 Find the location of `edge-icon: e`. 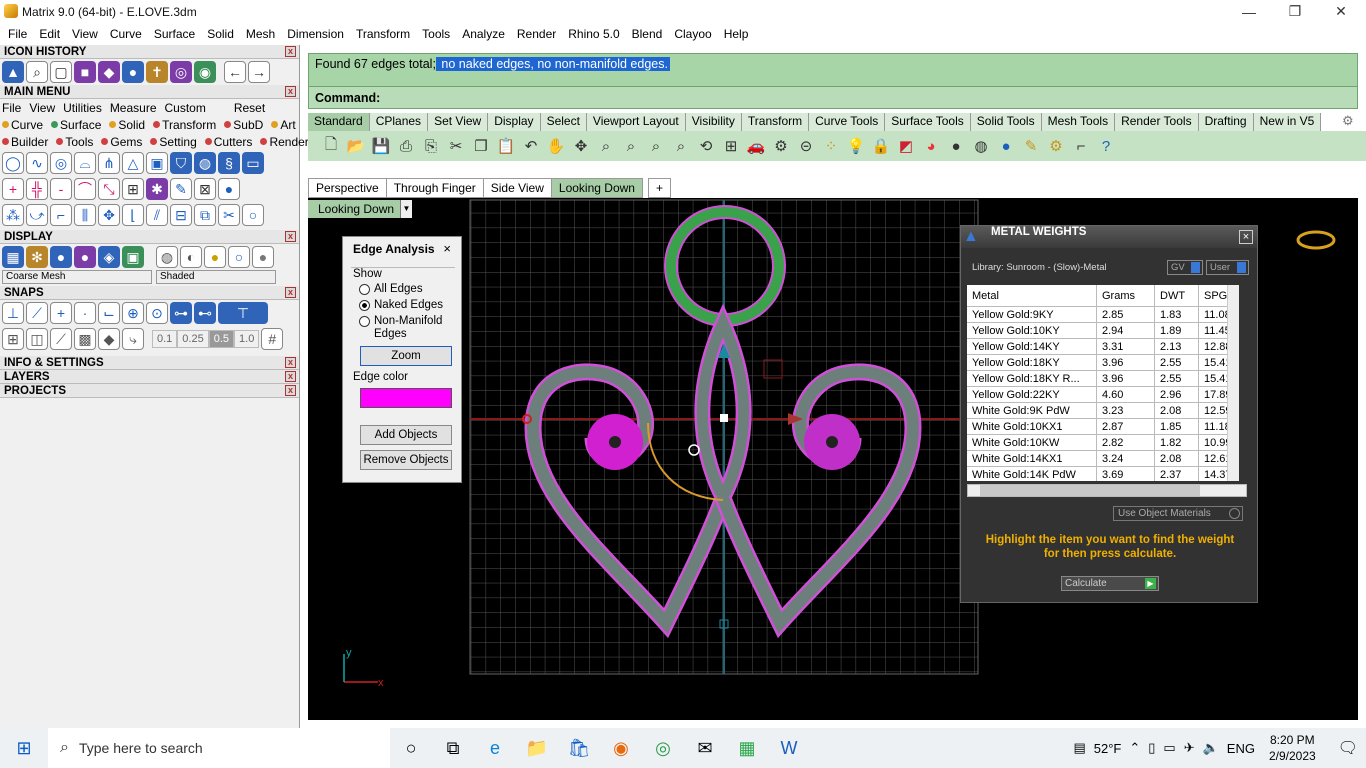

edge-icon: e is located at coordinates (495, 748).